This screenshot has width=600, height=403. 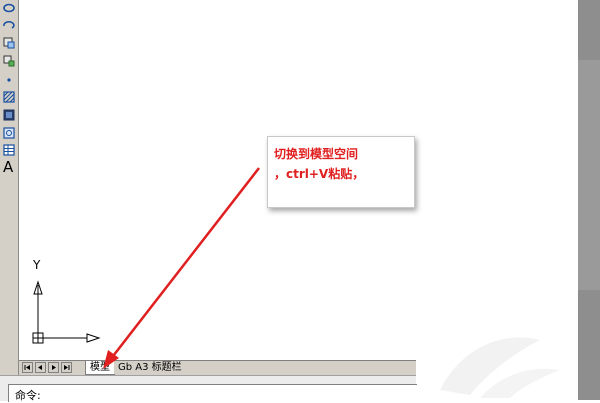 What do you see at coordinates (9, 97) in the screenshot?
I see `hatch-icon` at bounding box center [9, 97].